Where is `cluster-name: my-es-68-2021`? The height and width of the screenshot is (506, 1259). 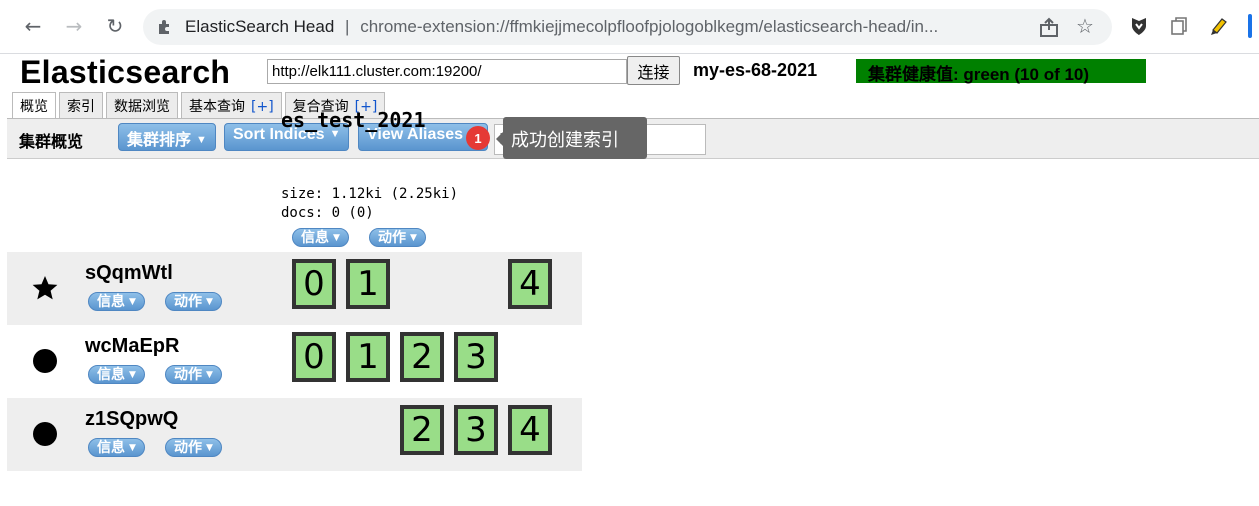 cluster-name: my-es-68-2021 is located at coordinates (755, 70).